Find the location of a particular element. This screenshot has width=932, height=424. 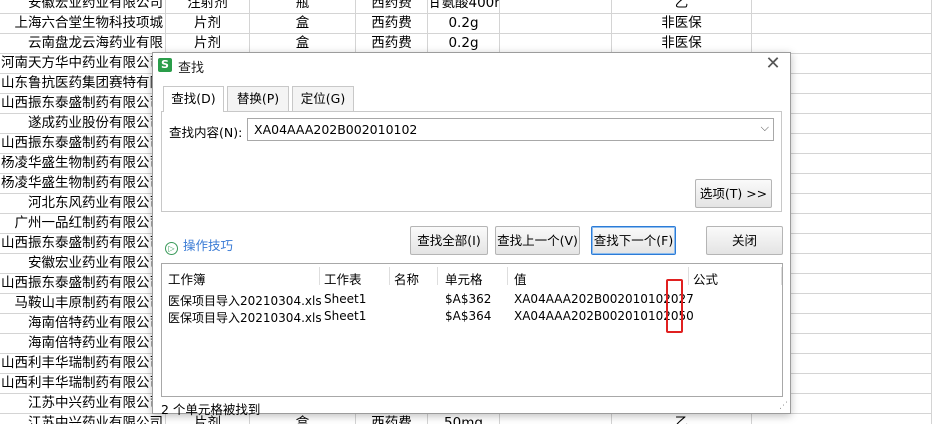

dialog-title: 查找 is located at coordinates (191, 68).